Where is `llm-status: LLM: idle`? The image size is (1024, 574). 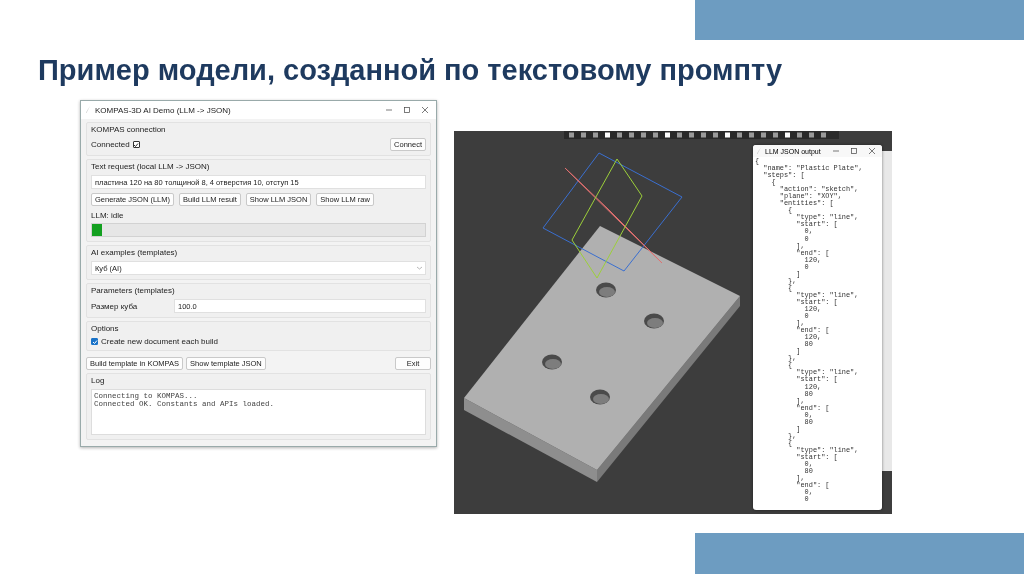
llm-status: LLM: idle is located at coordinates (108, 215).